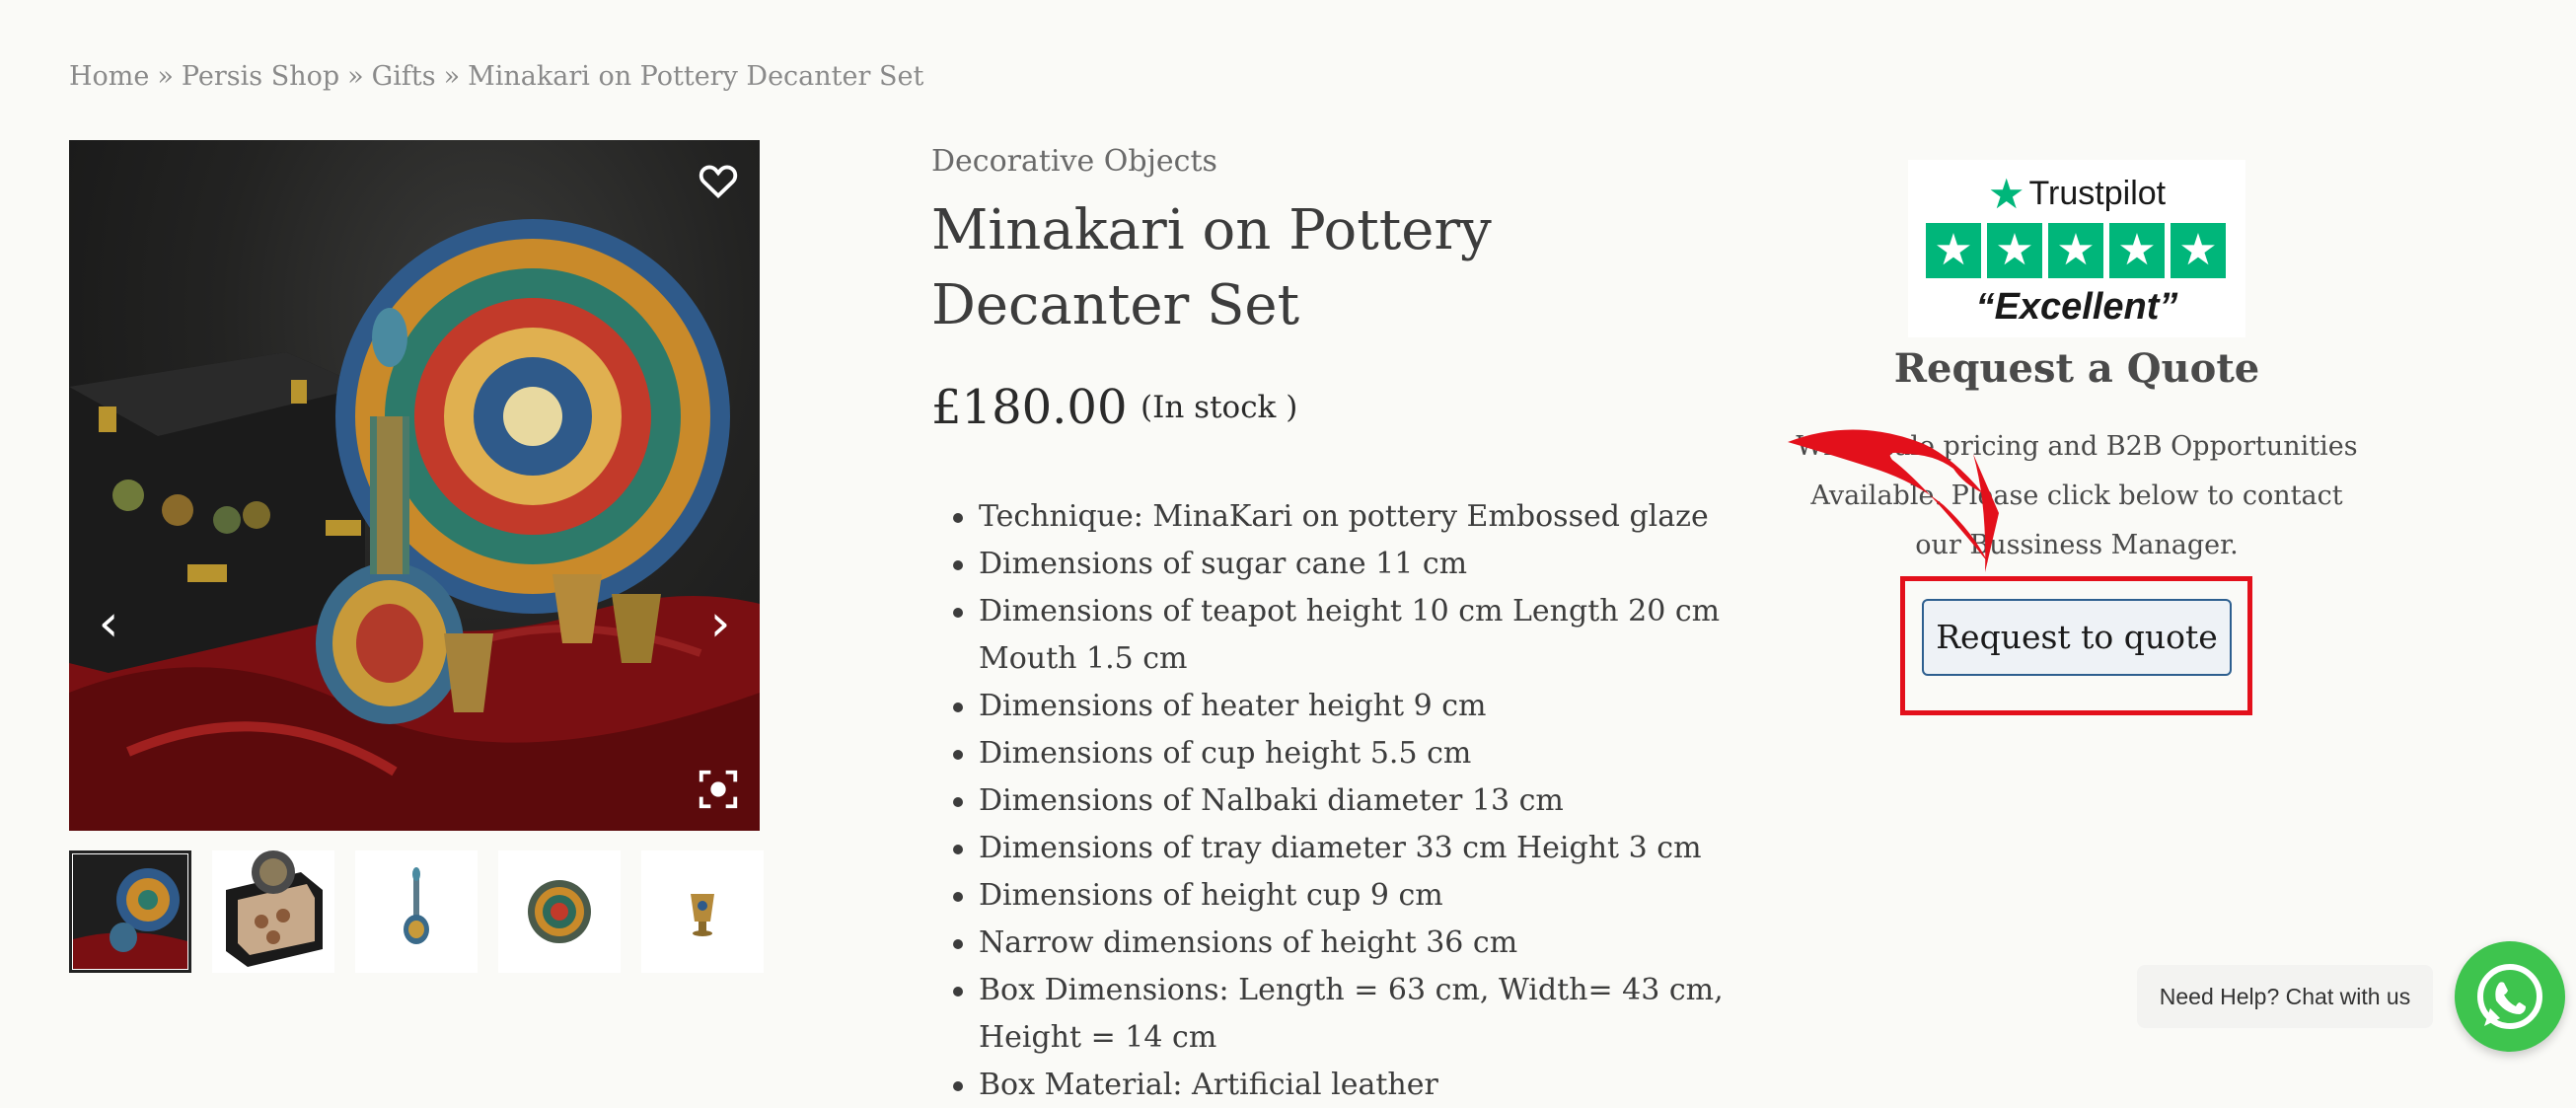  I want to click on breadcrumb-persis-shop: Persis Shop, so click(260, 76).